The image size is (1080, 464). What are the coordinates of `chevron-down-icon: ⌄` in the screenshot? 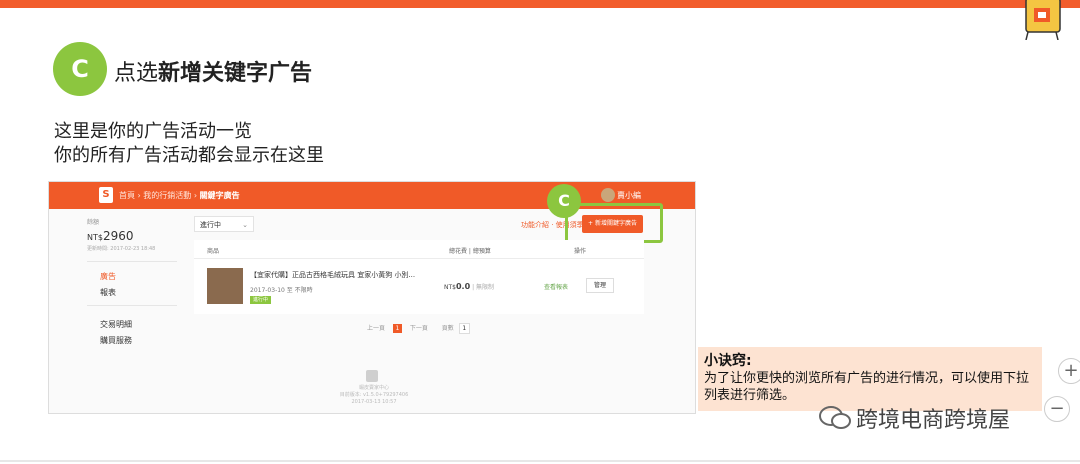 It's located at (245, 225).